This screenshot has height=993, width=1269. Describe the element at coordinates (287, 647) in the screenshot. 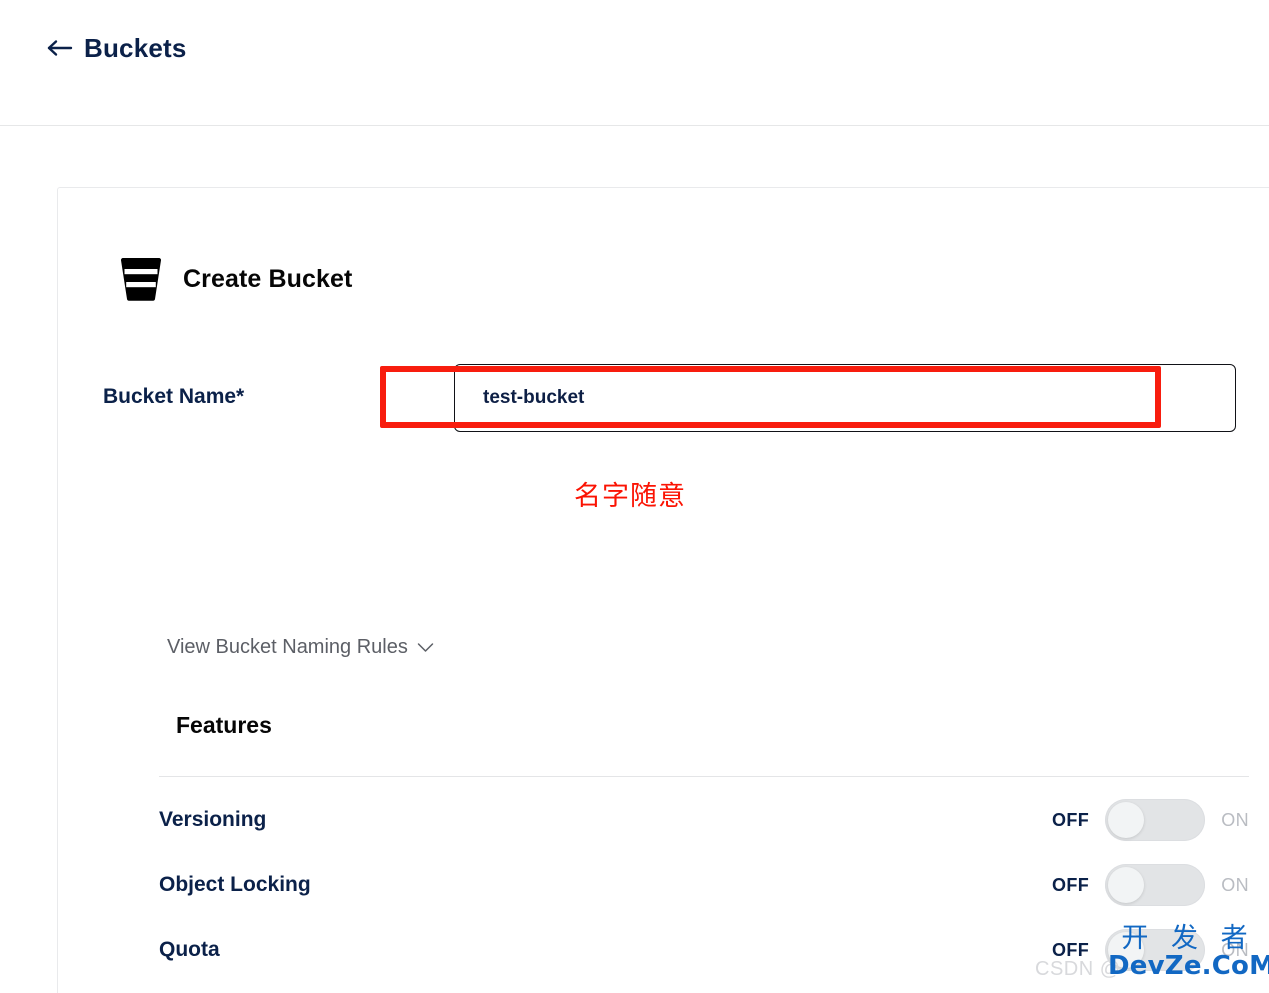

I see `view-bucket-naming-rules-label: View Bucket Naming Rules` at that location.